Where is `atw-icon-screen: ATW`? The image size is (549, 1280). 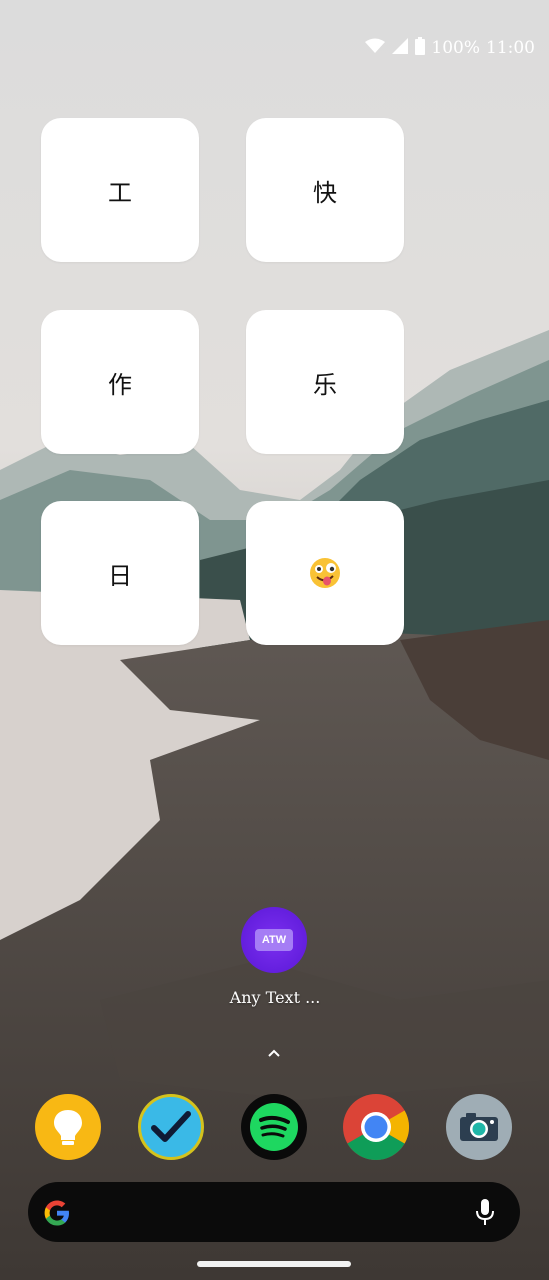 atw-icon-screen: ATW is located at coordinates (274, 940).